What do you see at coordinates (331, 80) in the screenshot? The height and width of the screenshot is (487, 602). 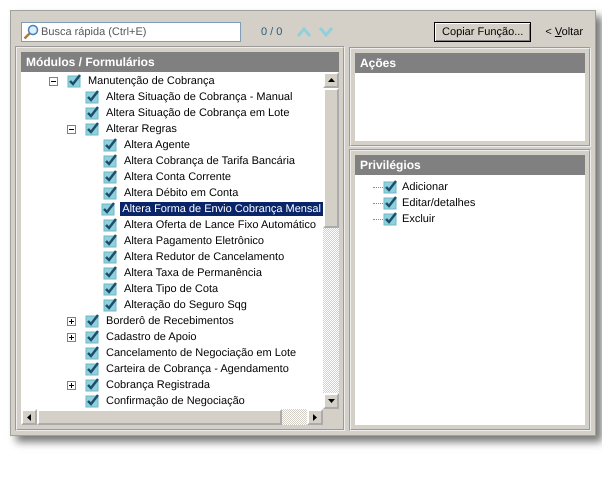 I see `scroll-up-icon` at bounding box center [331, 80].